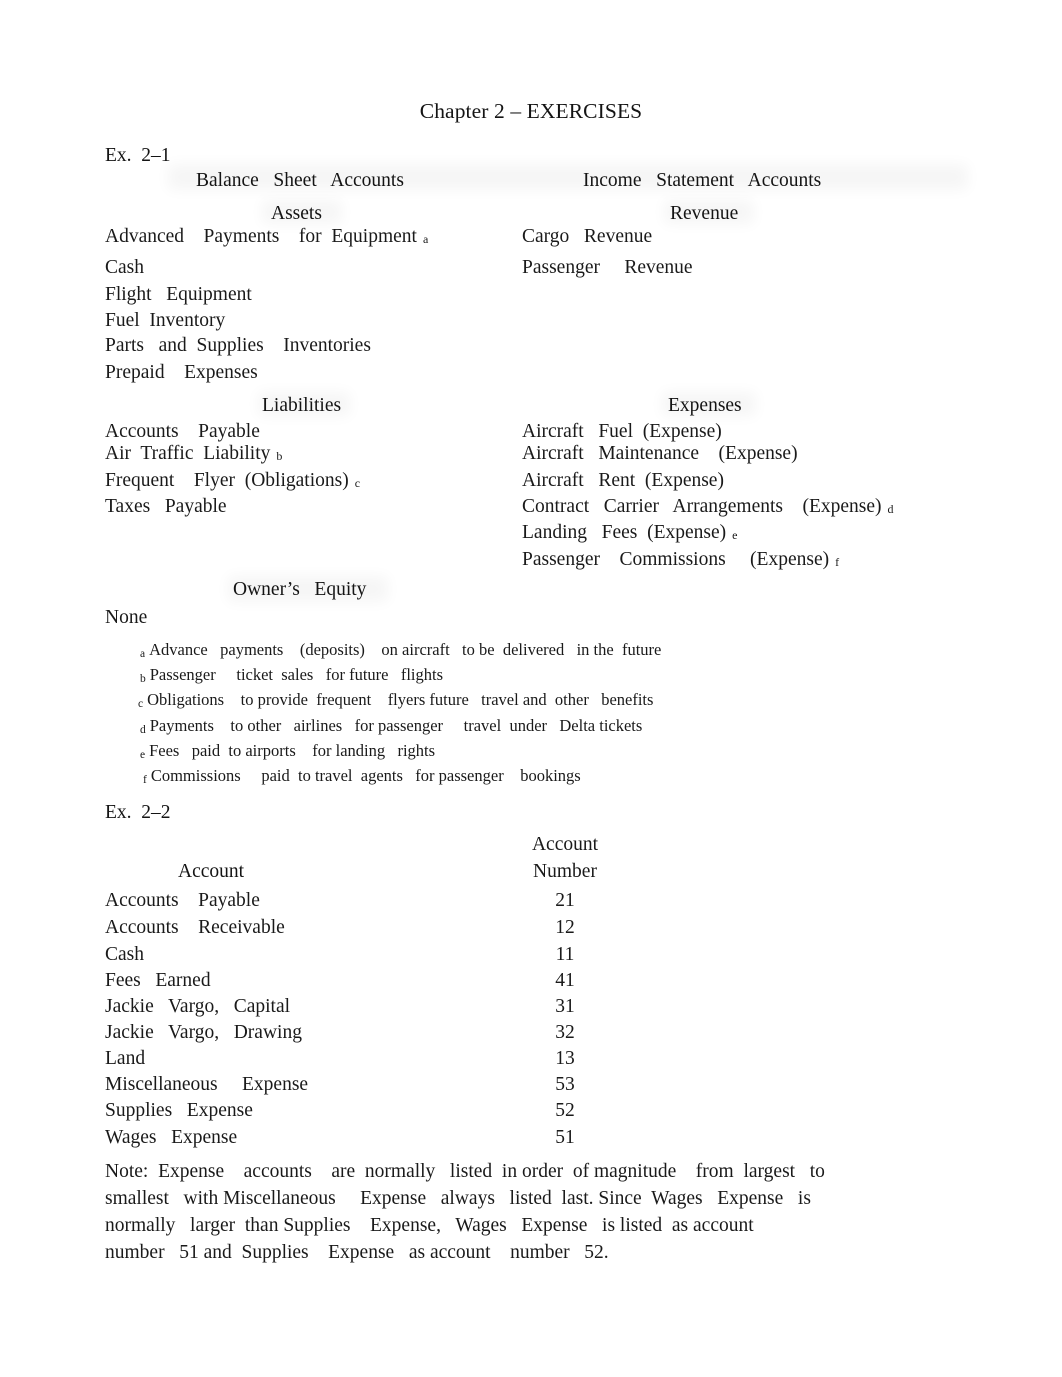 The height and width of the screenshot is (1377, 1062). Describe the element at coordinates (531, 111) in the screenshot. I see `page-title: Chapter 2 – EXERCISES` at that location.